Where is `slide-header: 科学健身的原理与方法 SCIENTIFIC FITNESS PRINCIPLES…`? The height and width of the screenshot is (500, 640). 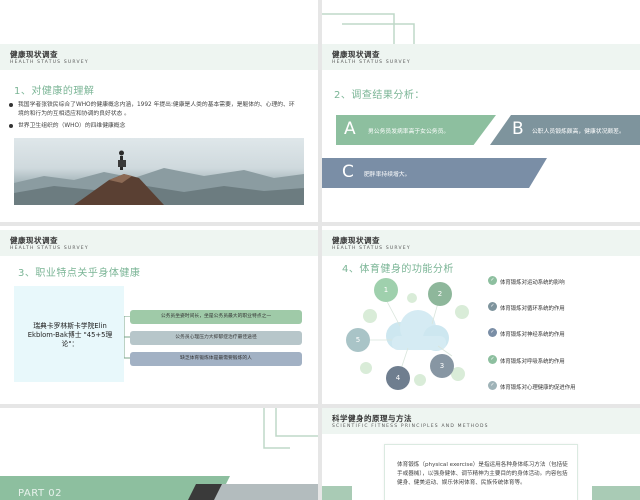 slide-header: 科学健身的原理与方法 SCIENTIFIC FITNESS PRINCIPLES… is located at coordinates (481, 421).